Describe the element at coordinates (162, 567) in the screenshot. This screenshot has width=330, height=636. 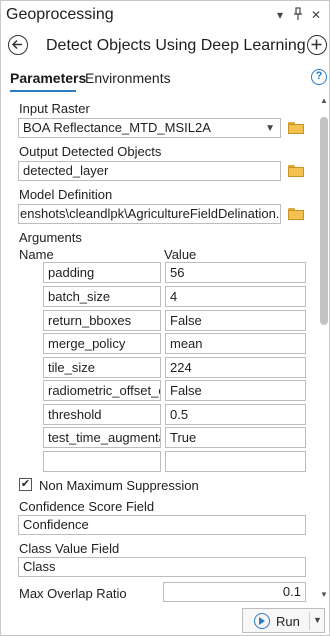
I see `class-field-input: Class` at that location.